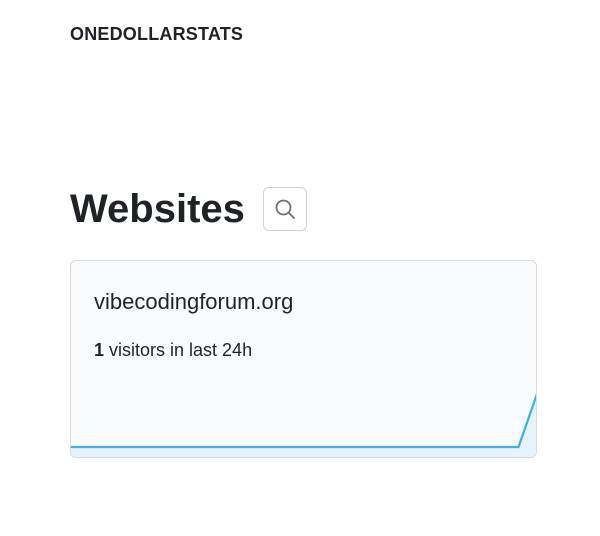 The image size is (600, 536). Describe the element at coordinates (303, 421) in the screenshot. I see `sparkline-line` at that location.